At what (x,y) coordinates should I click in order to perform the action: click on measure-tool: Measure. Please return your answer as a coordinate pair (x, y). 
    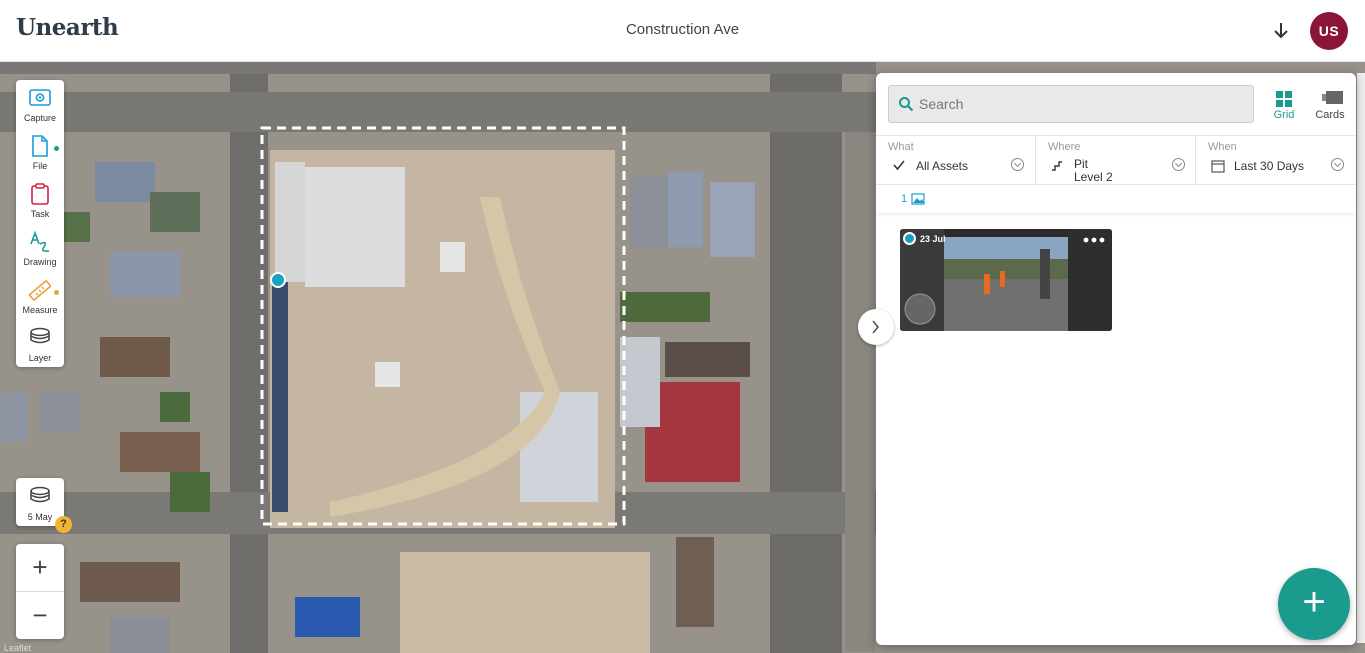
    Looking at the image, I should click on (40, 296).